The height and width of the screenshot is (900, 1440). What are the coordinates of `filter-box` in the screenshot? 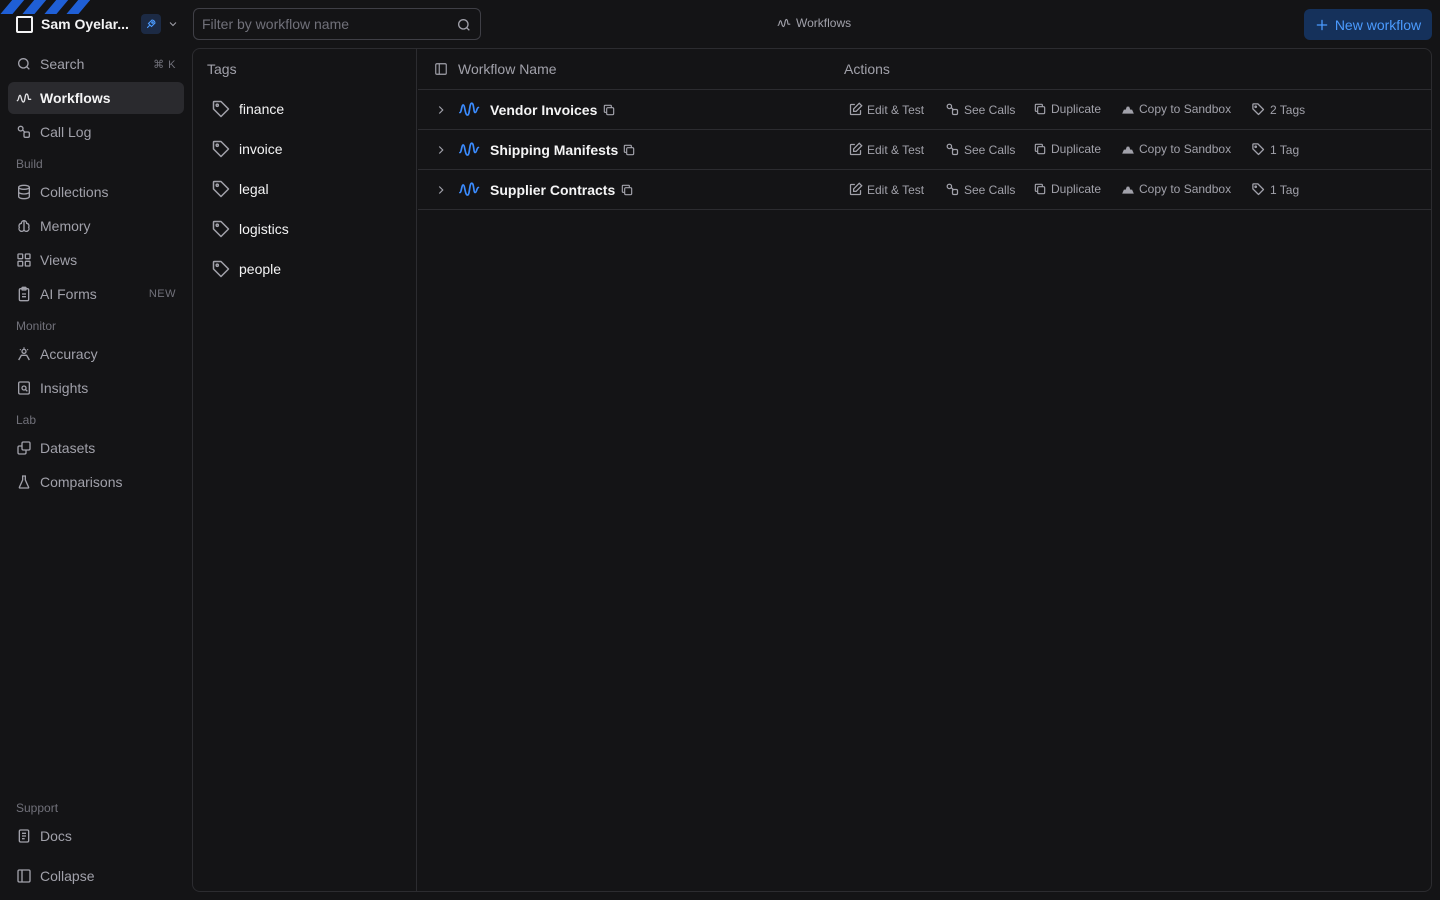 It's located at (337, 24).